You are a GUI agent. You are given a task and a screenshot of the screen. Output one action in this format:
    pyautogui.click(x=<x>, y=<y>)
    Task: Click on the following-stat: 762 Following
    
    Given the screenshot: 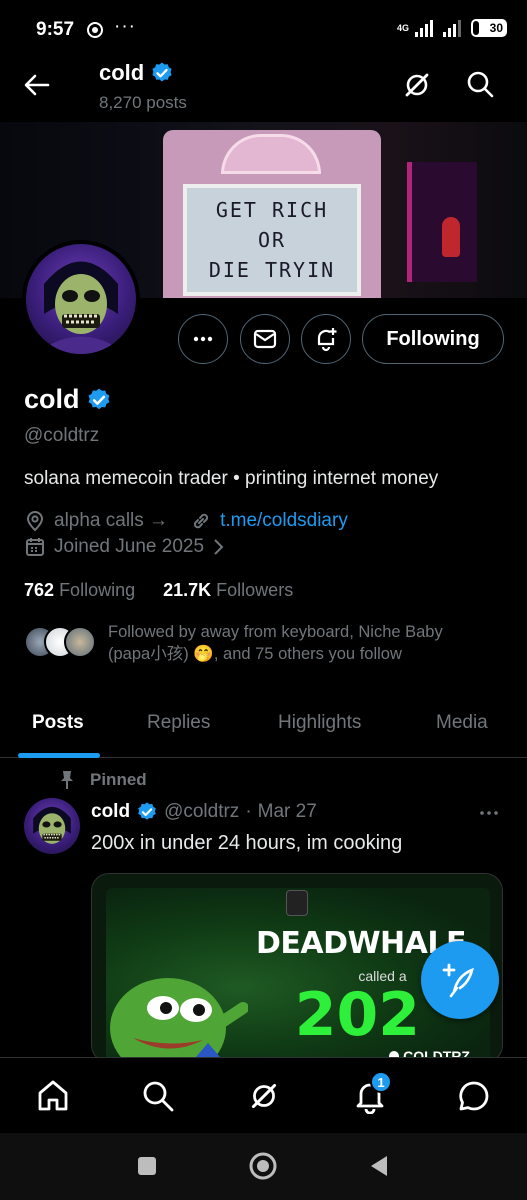 What is the action you would take?
    pyautogui.click(x=79, y=590)
    